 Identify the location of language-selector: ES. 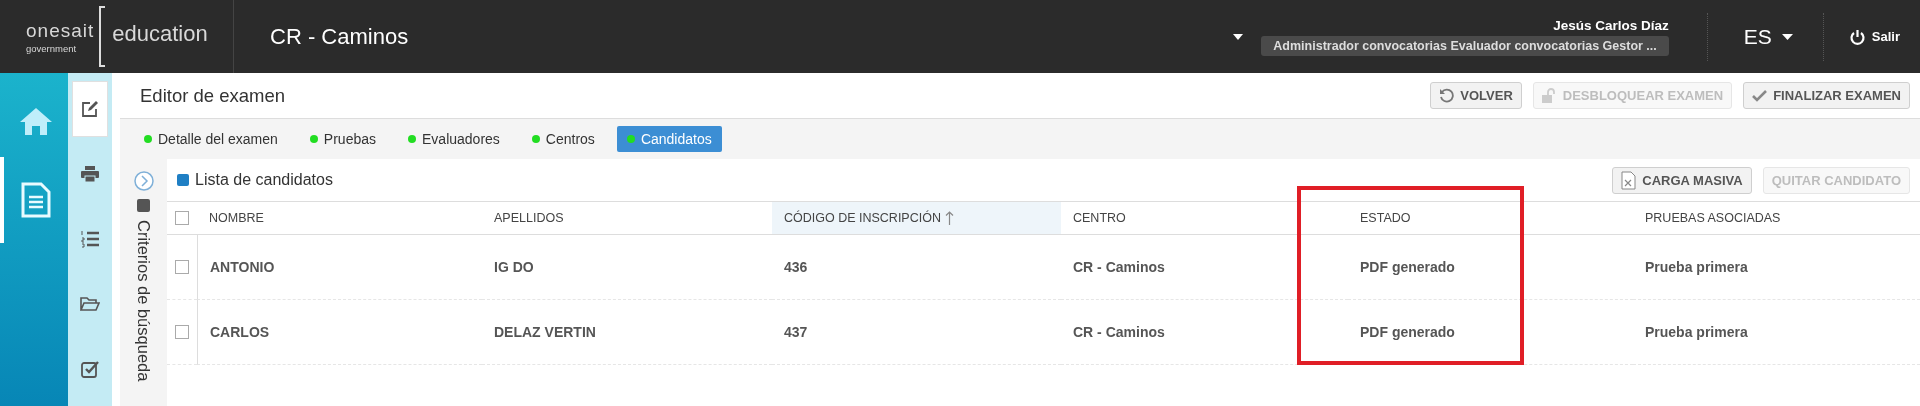
(1757, 36).